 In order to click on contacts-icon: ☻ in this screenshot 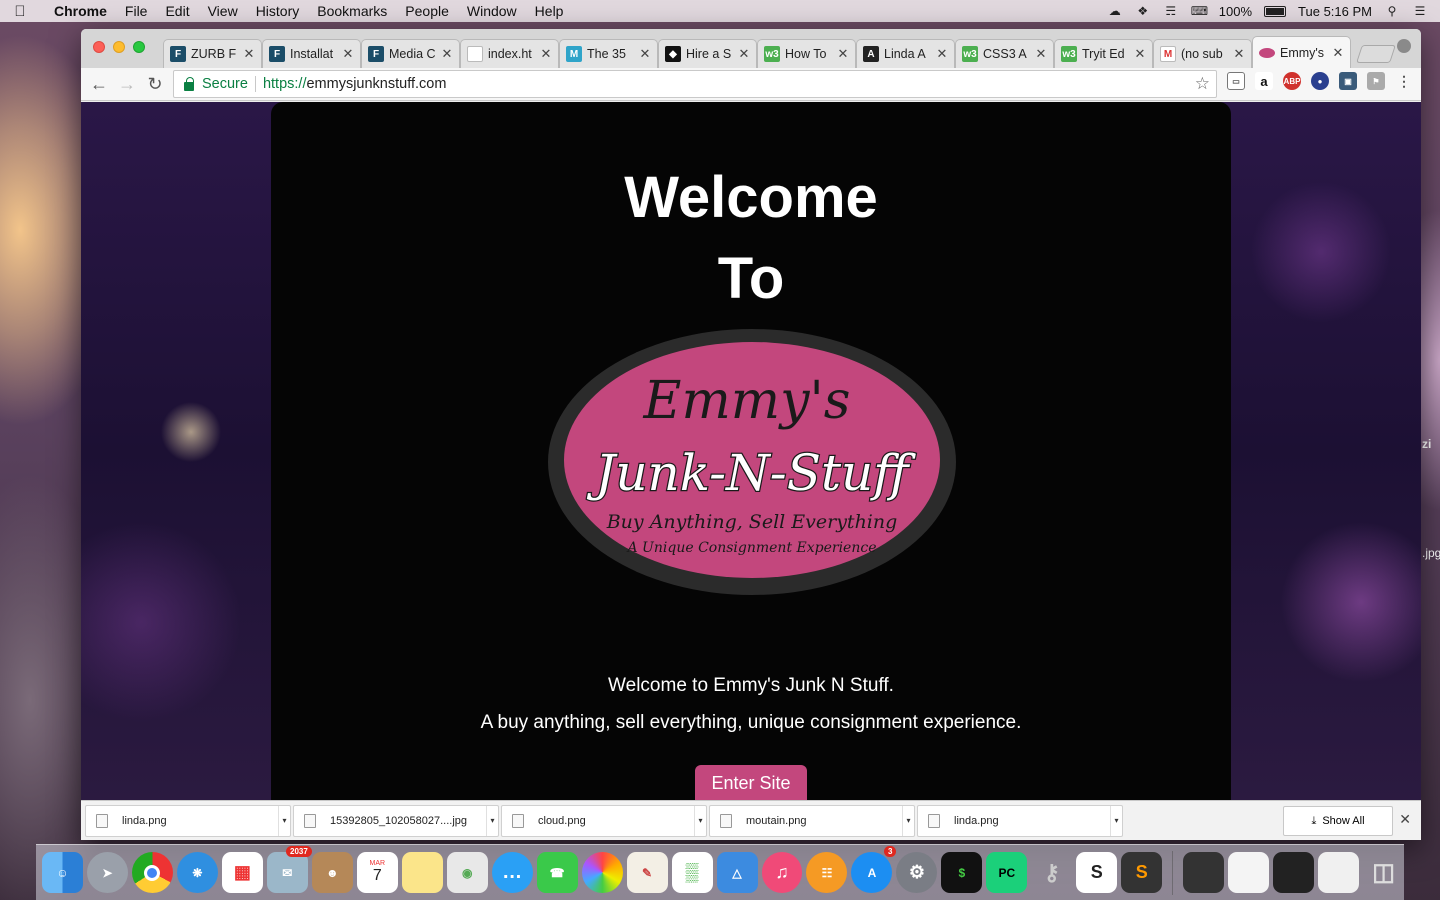, I will do `click(332, 872)`.